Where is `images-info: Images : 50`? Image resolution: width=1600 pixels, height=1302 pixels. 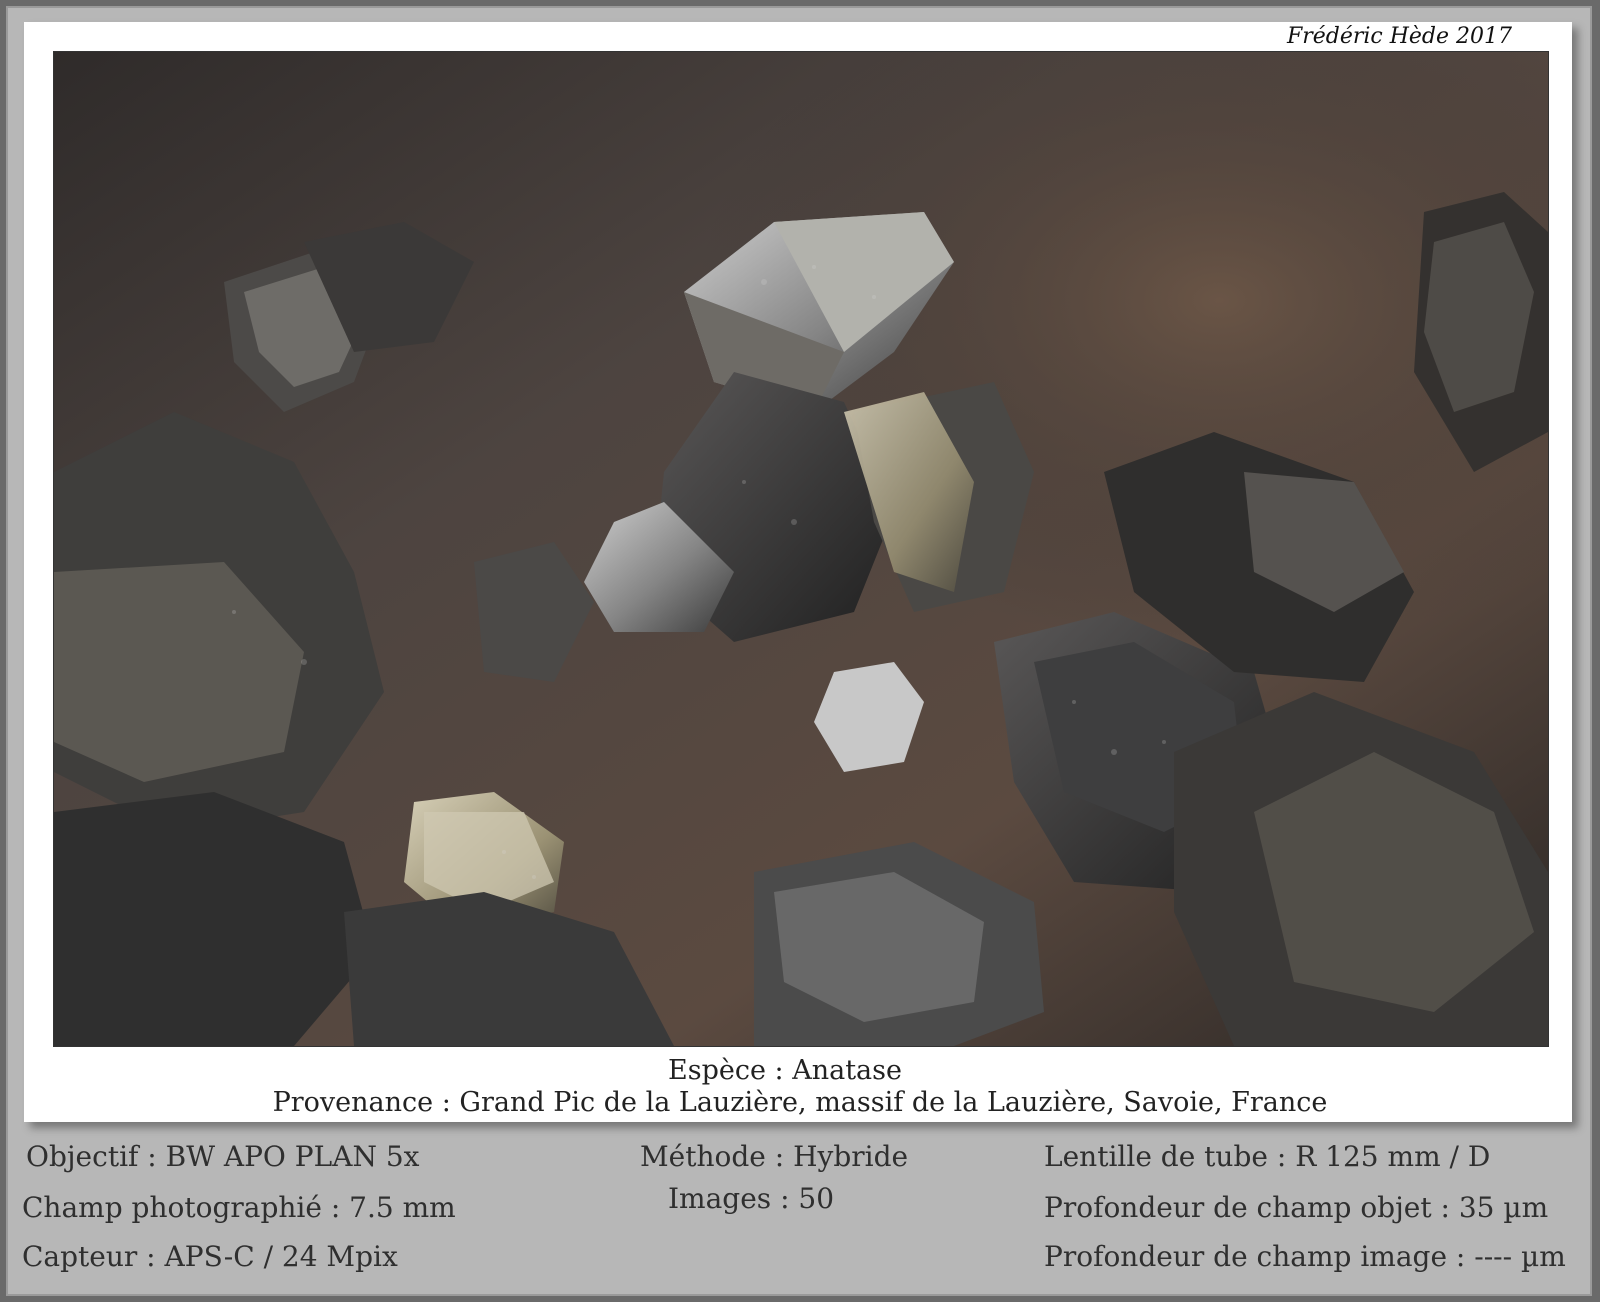
images-info: Images : 50 is located at coordinates (751, 1198).